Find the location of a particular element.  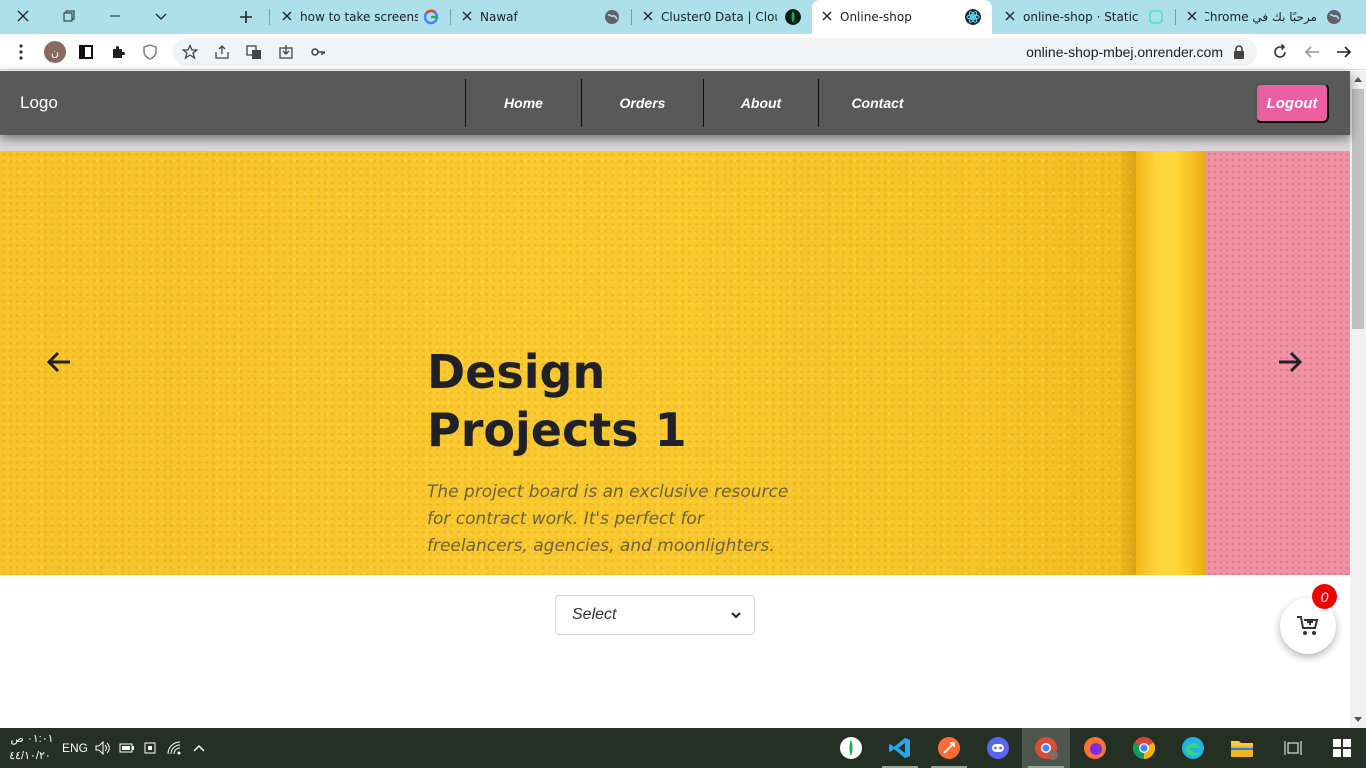

minimize-icon is located at coordinates (115, 16).